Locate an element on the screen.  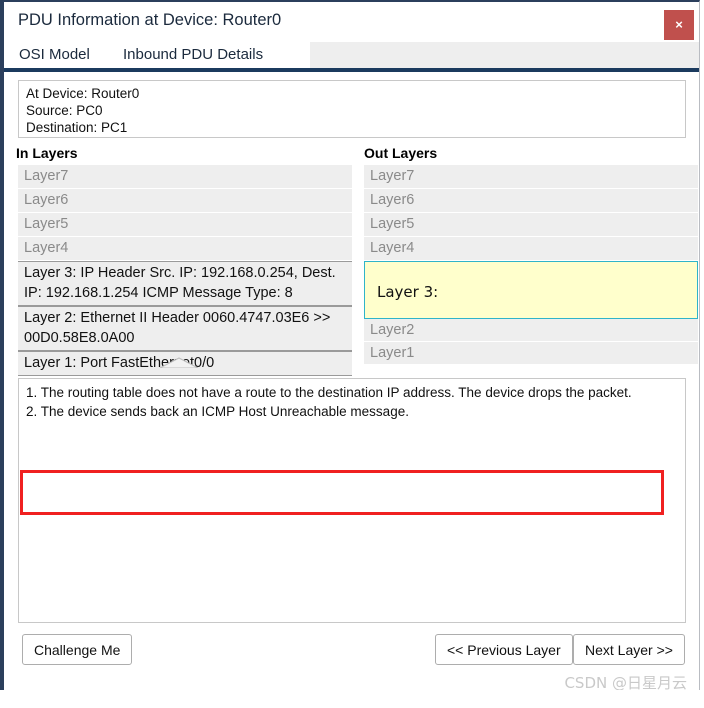
out-layer-item-4: Layer4 is located at coordinates (531, 249).